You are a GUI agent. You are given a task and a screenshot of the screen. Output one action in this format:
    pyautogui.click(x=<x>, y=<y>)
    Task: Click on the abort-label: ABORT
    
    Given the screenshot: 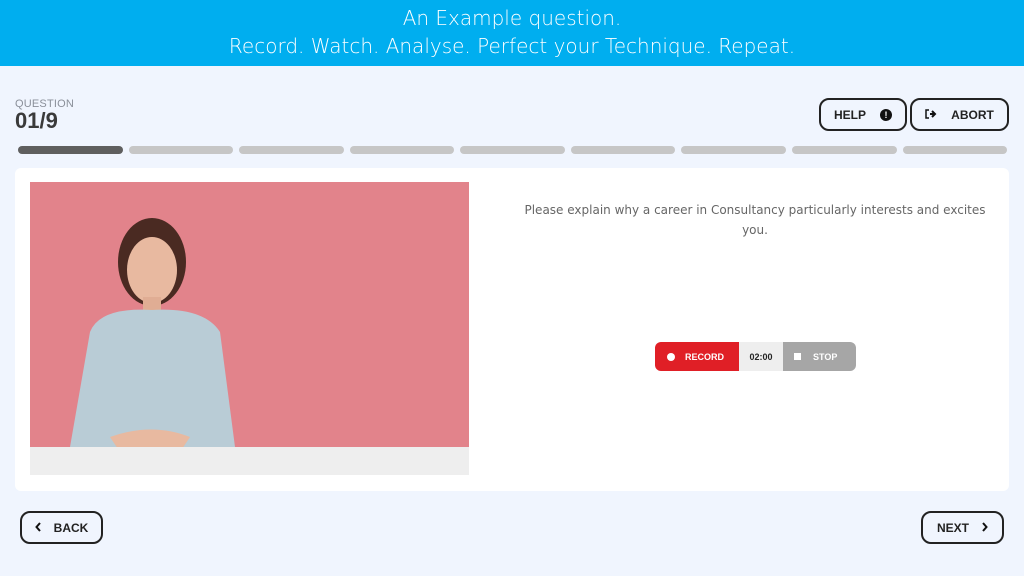 What is the action you would take?
    pyautogui.click(x=972, y=114)
    